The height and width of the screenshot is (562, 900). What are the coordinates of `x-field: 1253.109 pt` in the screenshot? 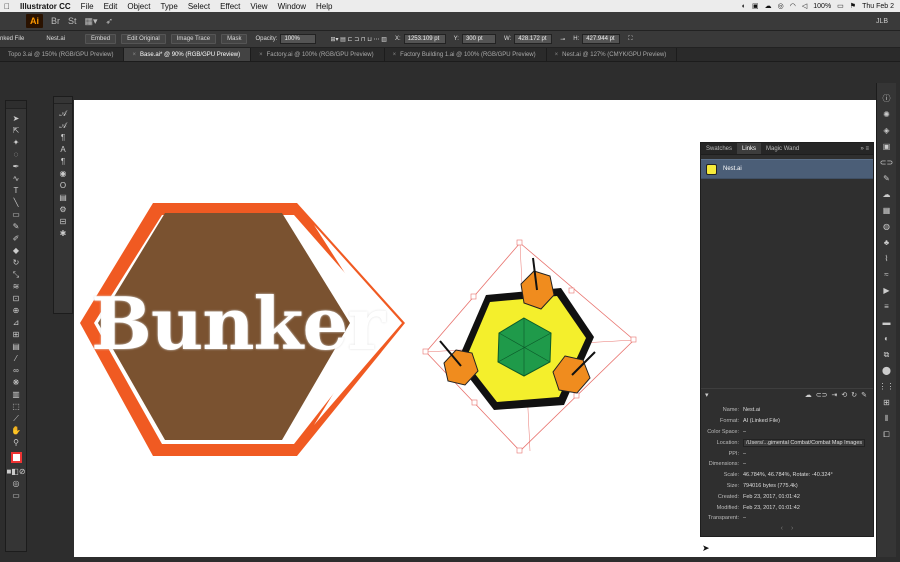 It's located at (424, 39).